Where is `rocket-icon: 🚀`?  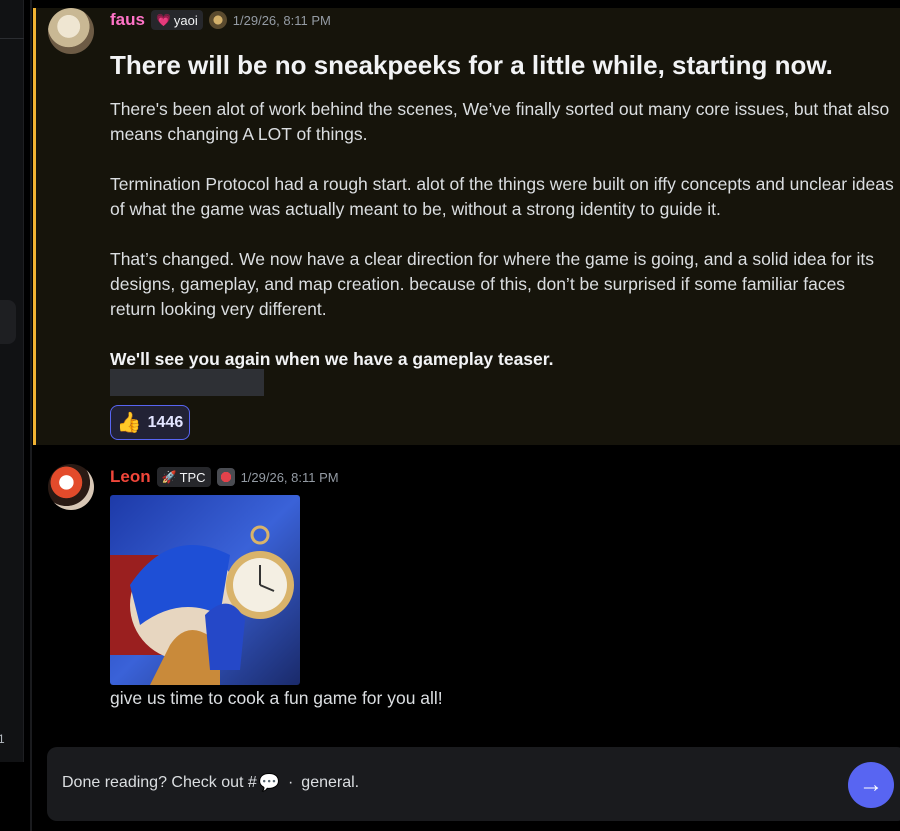
rocket-icon: 🚀 is located at coordinates (169, 477).